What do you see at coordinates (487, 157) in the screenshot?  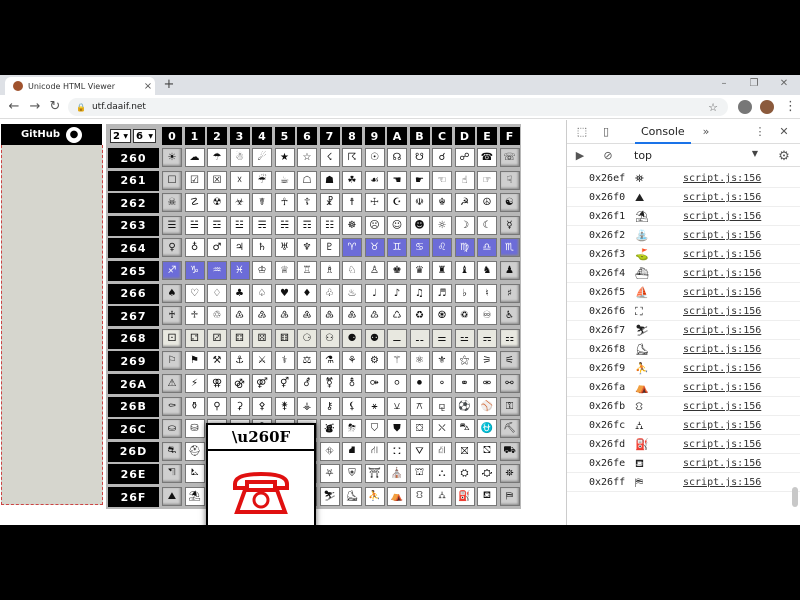 I see `glyph-cell: ☎` at bounding box center [487, 157].